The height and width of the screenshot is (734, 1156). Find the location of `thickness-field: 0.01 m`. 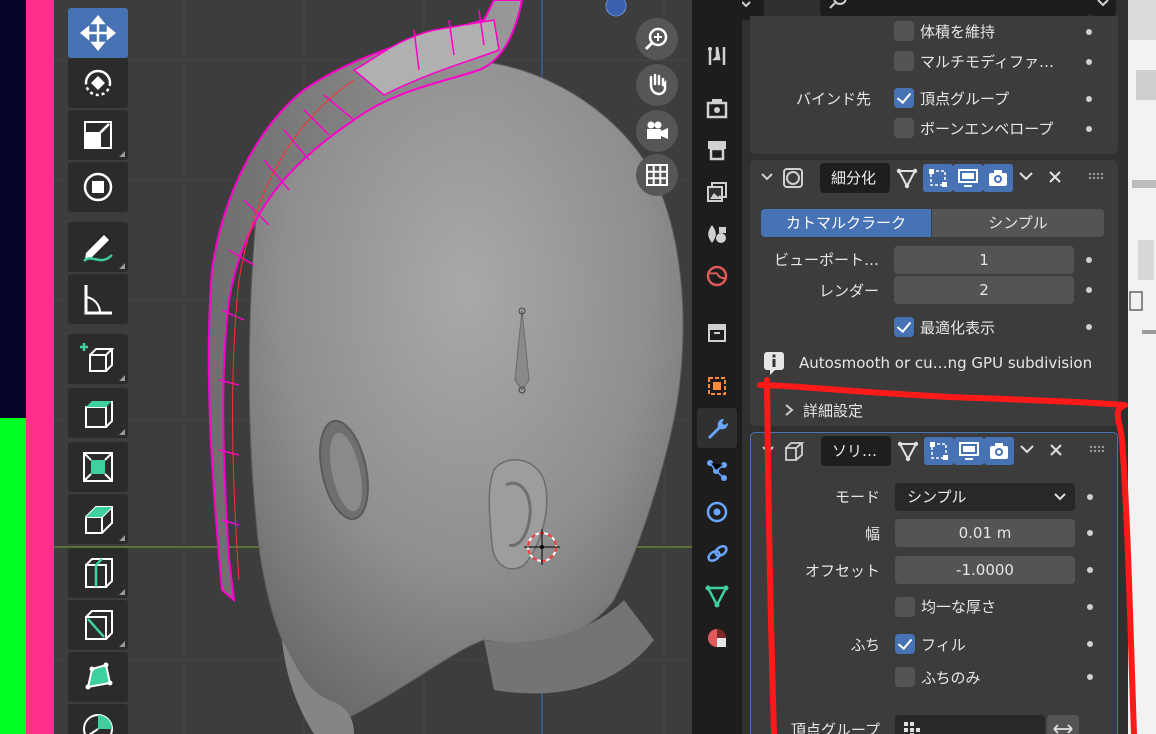

thickness-field: 0.01 m is located at coordinates (985, 533).